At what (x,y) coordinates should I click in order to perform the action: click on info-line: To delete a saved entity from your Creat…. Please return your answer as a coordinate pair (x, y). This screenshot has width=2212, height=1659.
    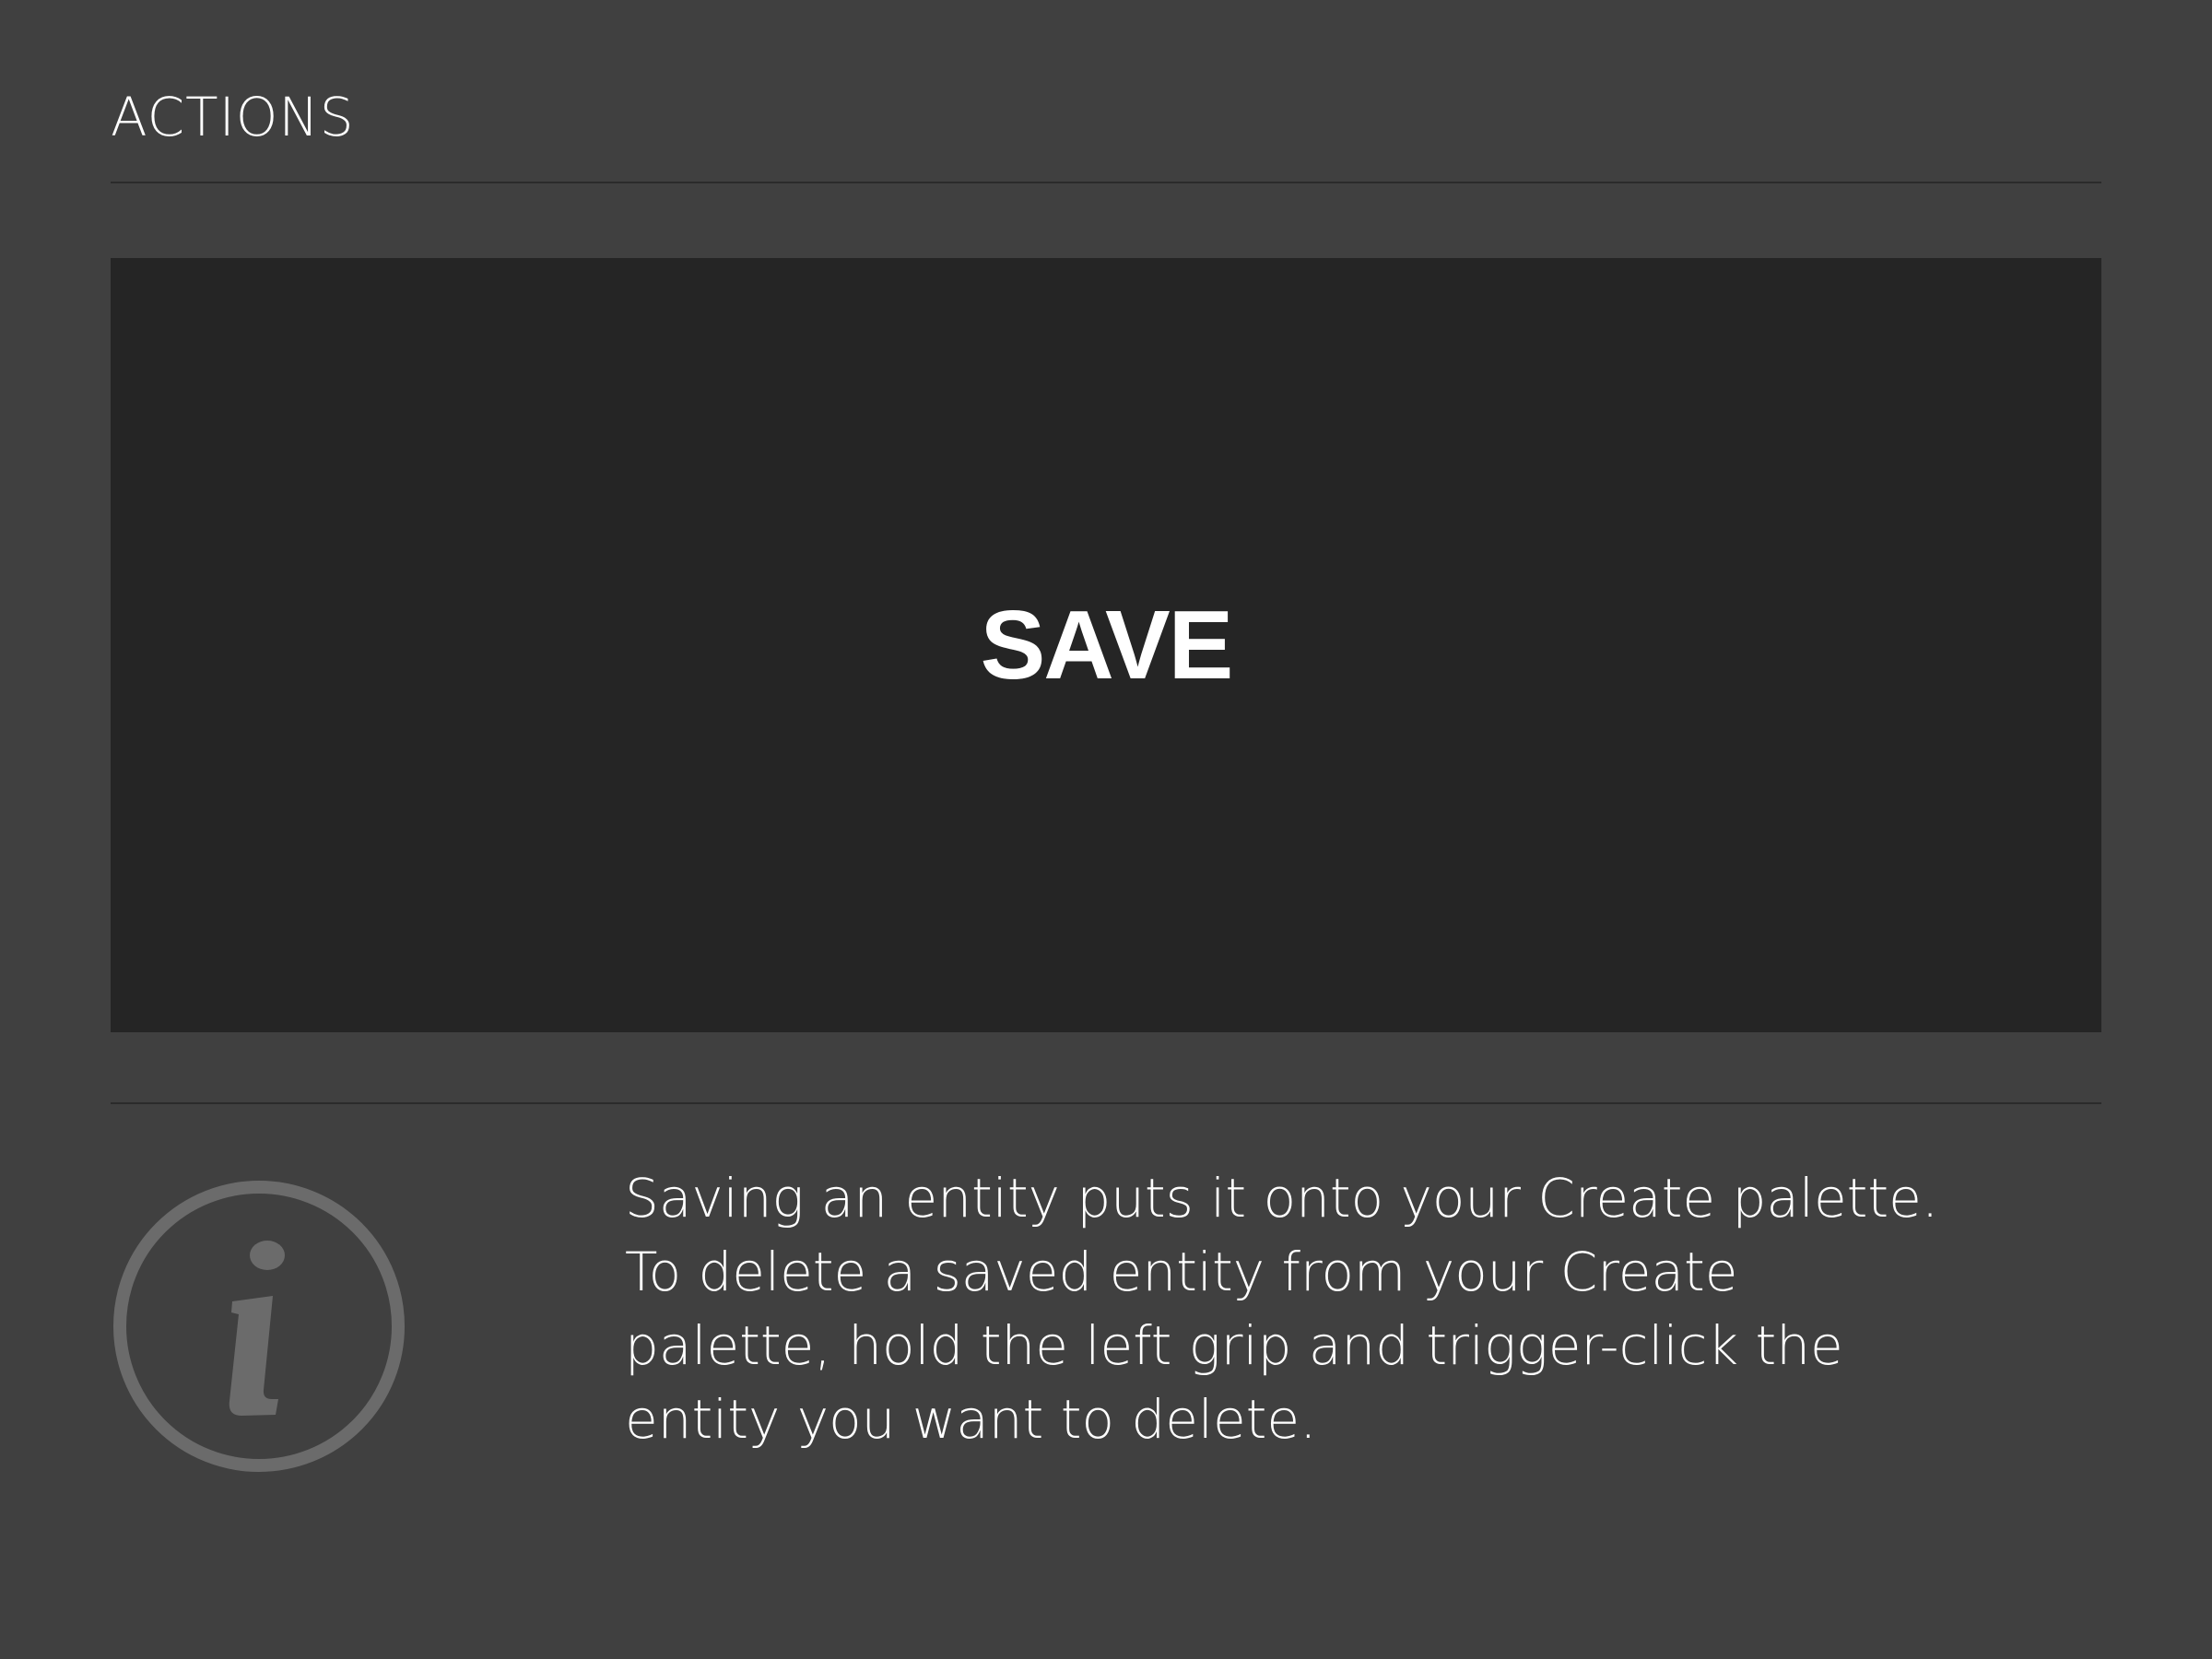
    Looking at the image, I should click on (1181, 1272).